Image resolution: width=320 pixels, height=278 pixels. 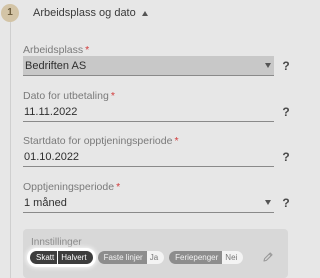 I want to click on chip-skatt: Skatt Halvert, so click(x=61, y=257).